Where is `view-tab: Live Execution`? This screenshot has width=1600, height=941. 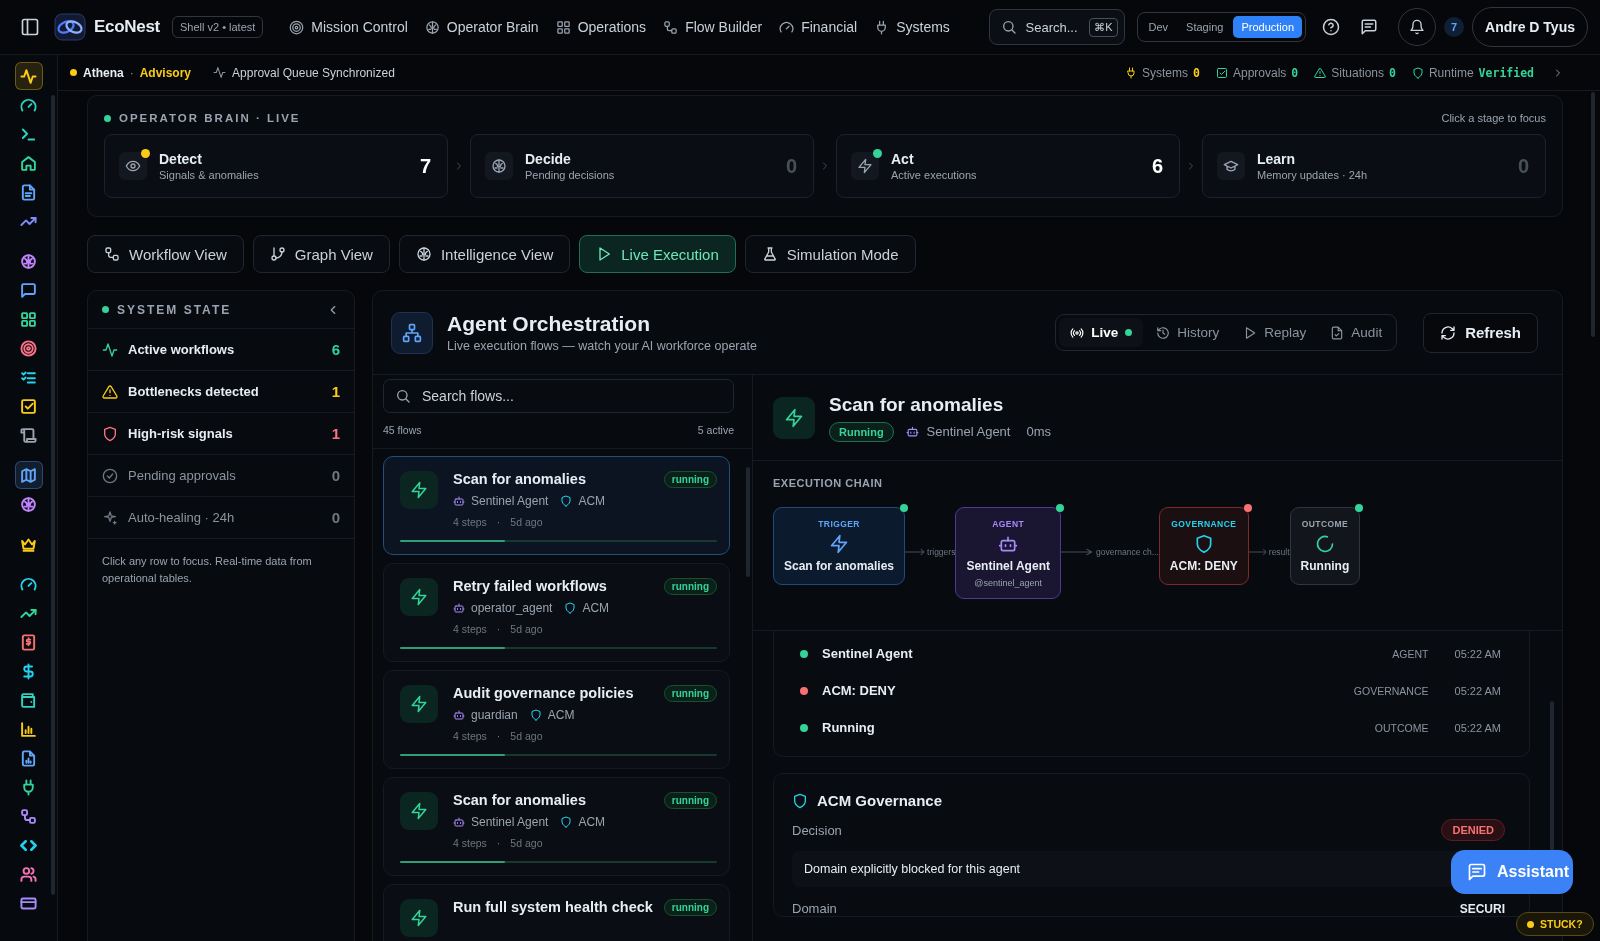 view-tab: Live Execution is located at coordinates (657, 254).